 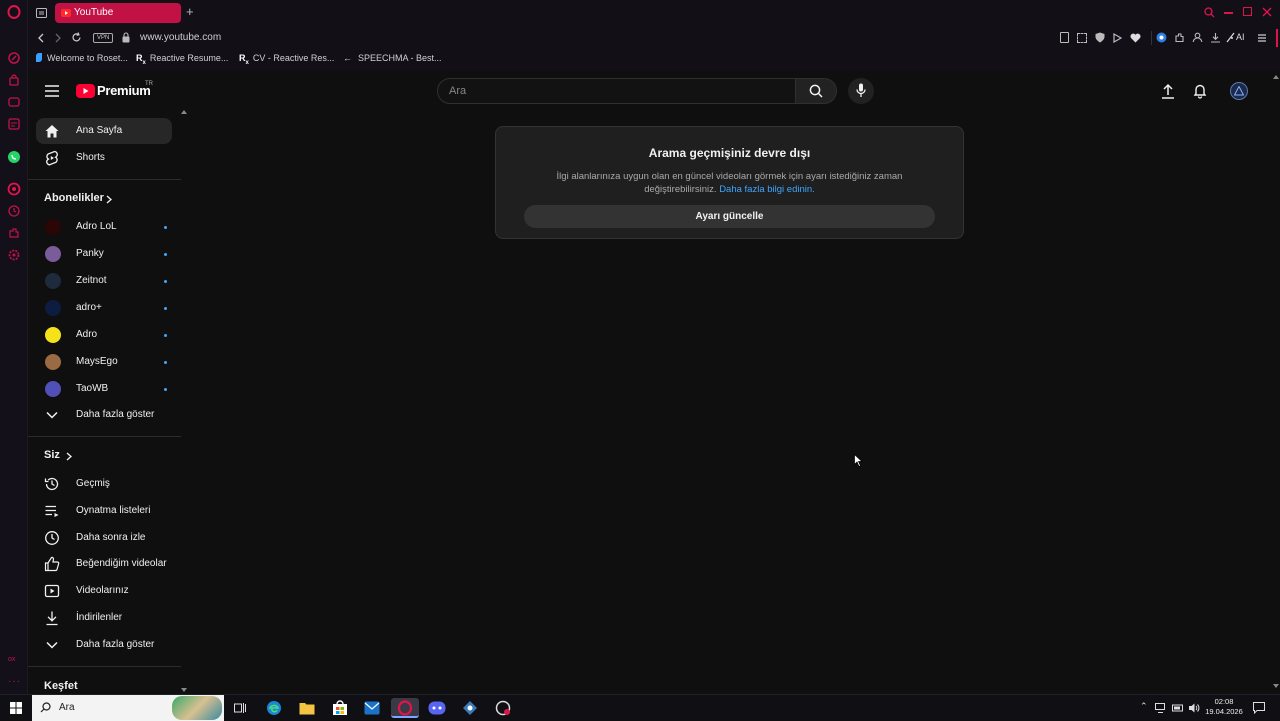 I want to click on history-panel-icon, so click(x=14, y=211).